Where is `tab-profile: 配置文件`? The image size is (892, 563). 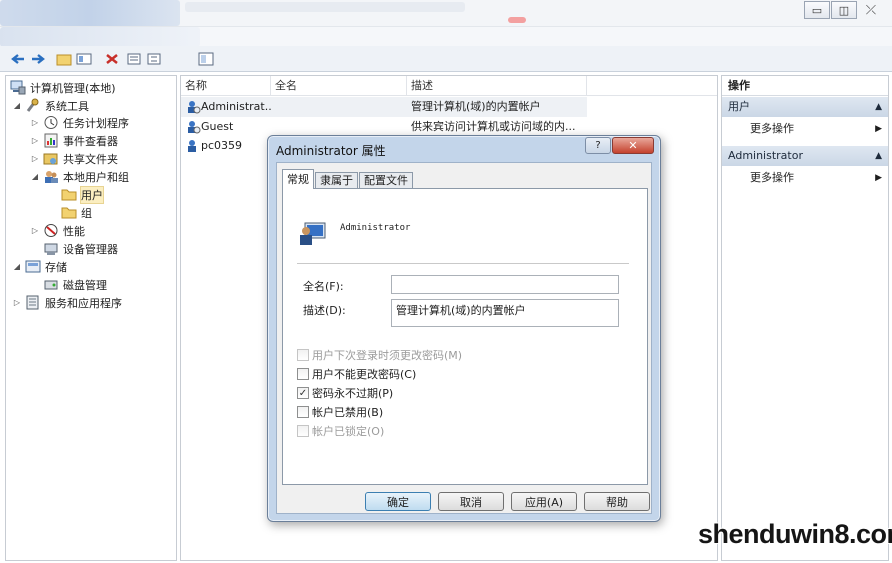 tab-profile: 配置文件 is located at coordinates (386, 180).